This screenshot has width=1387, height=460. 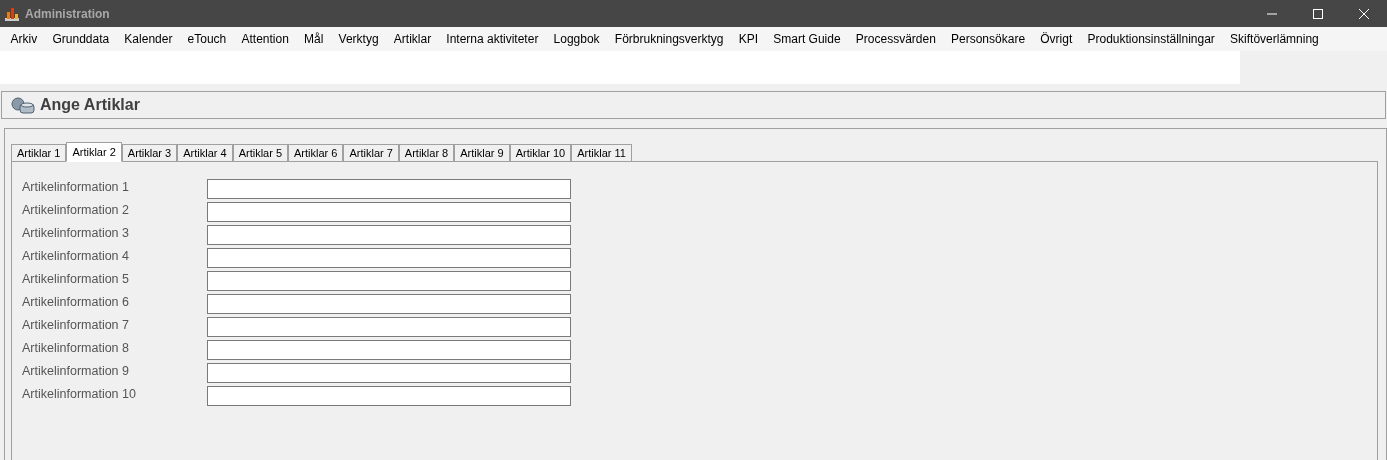 What do you see at coordinates (12, 13) in the screenshot?
I see `chart-icon` at bounding box center [12, 13].